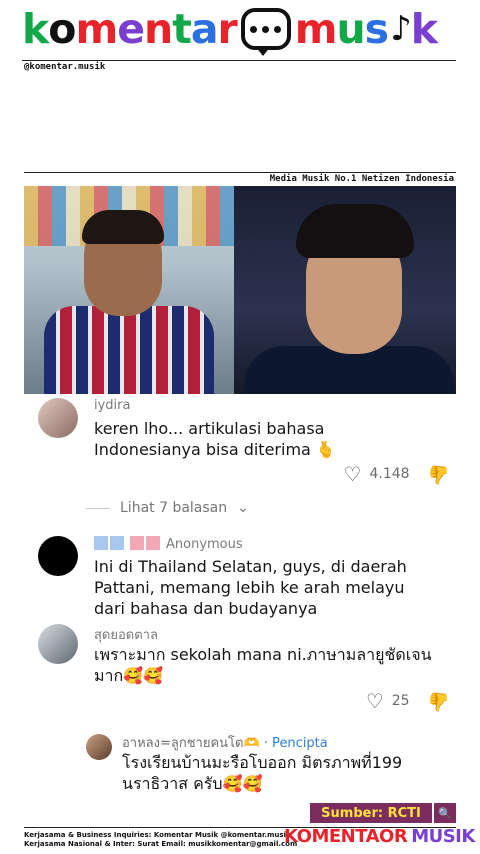  What do you see at coordinates (443, 836) in the screenshot?
I see `footer-logo-text-b: MUSIK` at bounding box center [443, 836].